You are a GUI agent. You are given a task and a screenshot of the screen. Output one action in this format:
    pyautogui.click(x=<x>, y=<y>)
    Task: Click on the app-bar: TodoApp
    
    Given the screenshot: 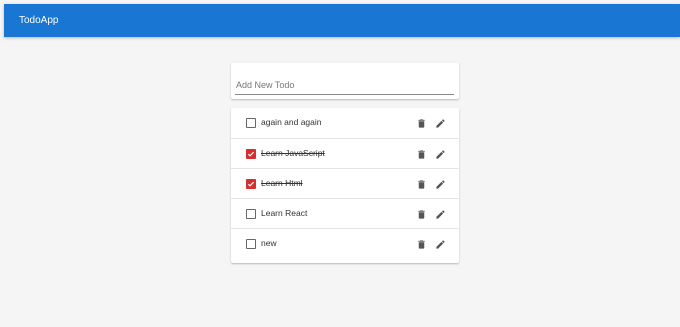 What is the action you would take?
    pyautogui.click(x=342, y=20)
    